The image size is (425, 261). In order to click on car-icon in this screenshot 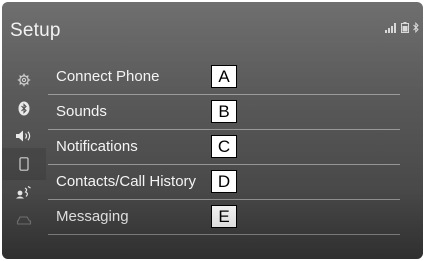, I will do `click(24, 220)`.